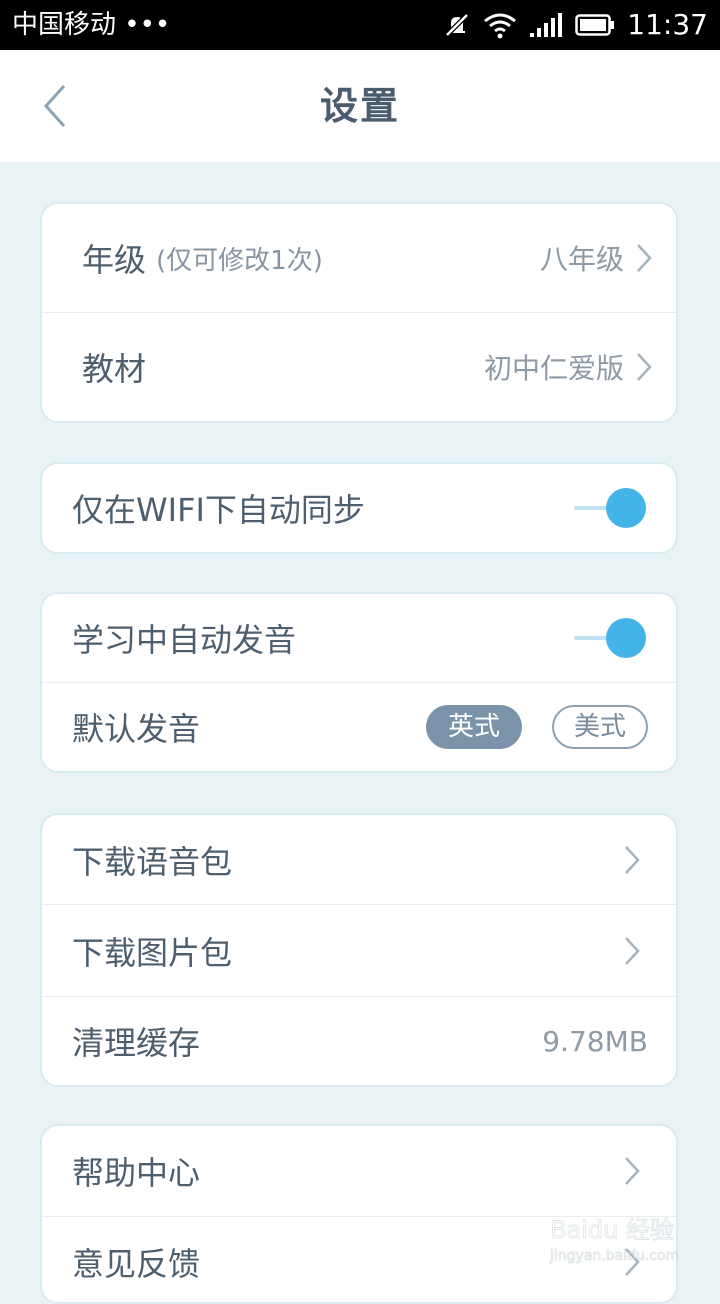 This screenshot has width=720, height=1304. I want to click on watermark-line1: Baidu 经验, so click(612, 1230).